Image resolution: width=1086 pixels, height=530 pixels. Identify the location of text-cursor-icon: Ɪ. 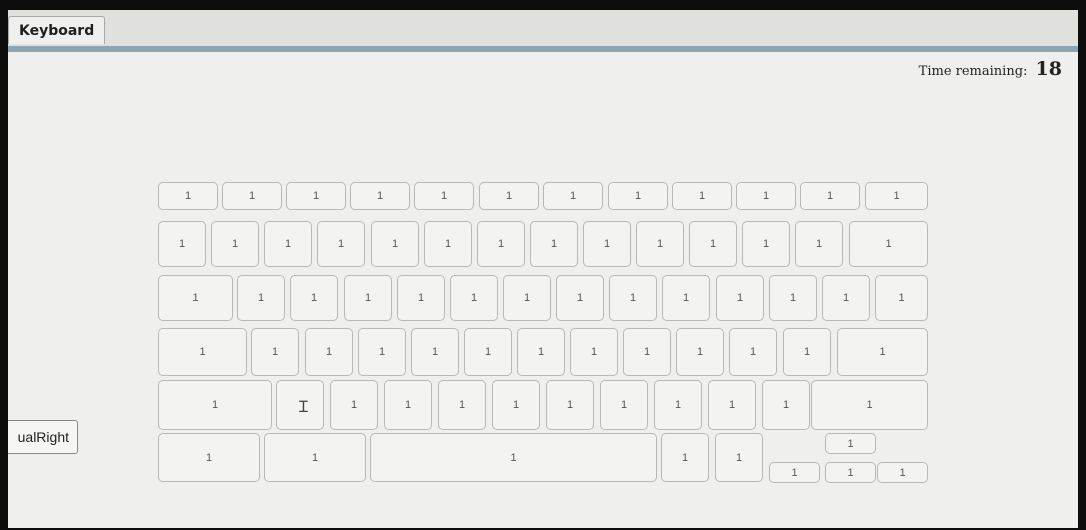
(303, 406).